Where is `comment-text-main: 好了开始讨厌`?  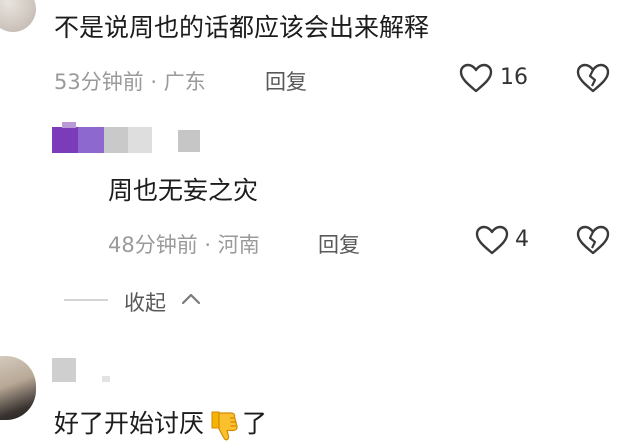 comment-text-main: 好了开始讨厌 is located at coordinates (129, 423).